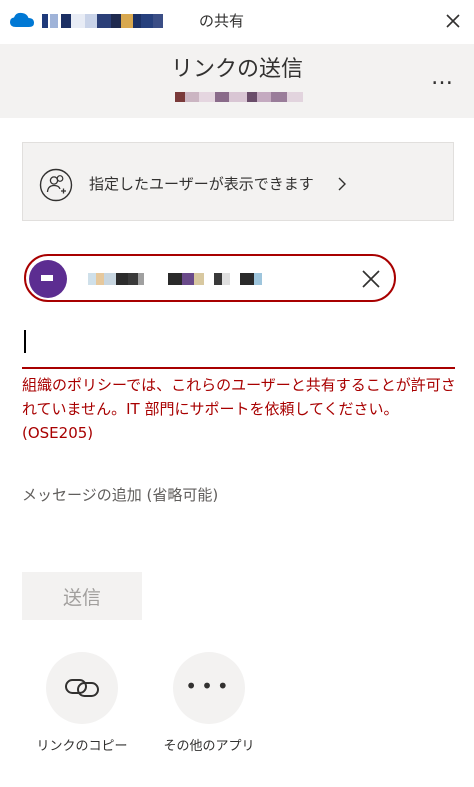 This screenshot has height=787, width=474. What do you see at coordinates (239, 385) in the screenshot?
I see `error-line: 組織のポリシーでは、これらのユーザーと共有することが許可さ` at bounding box center [239, 385].